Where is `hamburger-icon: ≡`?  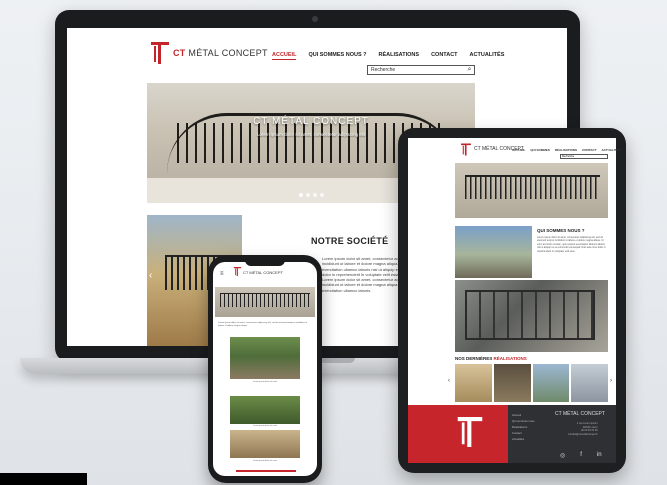
hamburger-icon: ≡ is located at coordinates (222, 274).